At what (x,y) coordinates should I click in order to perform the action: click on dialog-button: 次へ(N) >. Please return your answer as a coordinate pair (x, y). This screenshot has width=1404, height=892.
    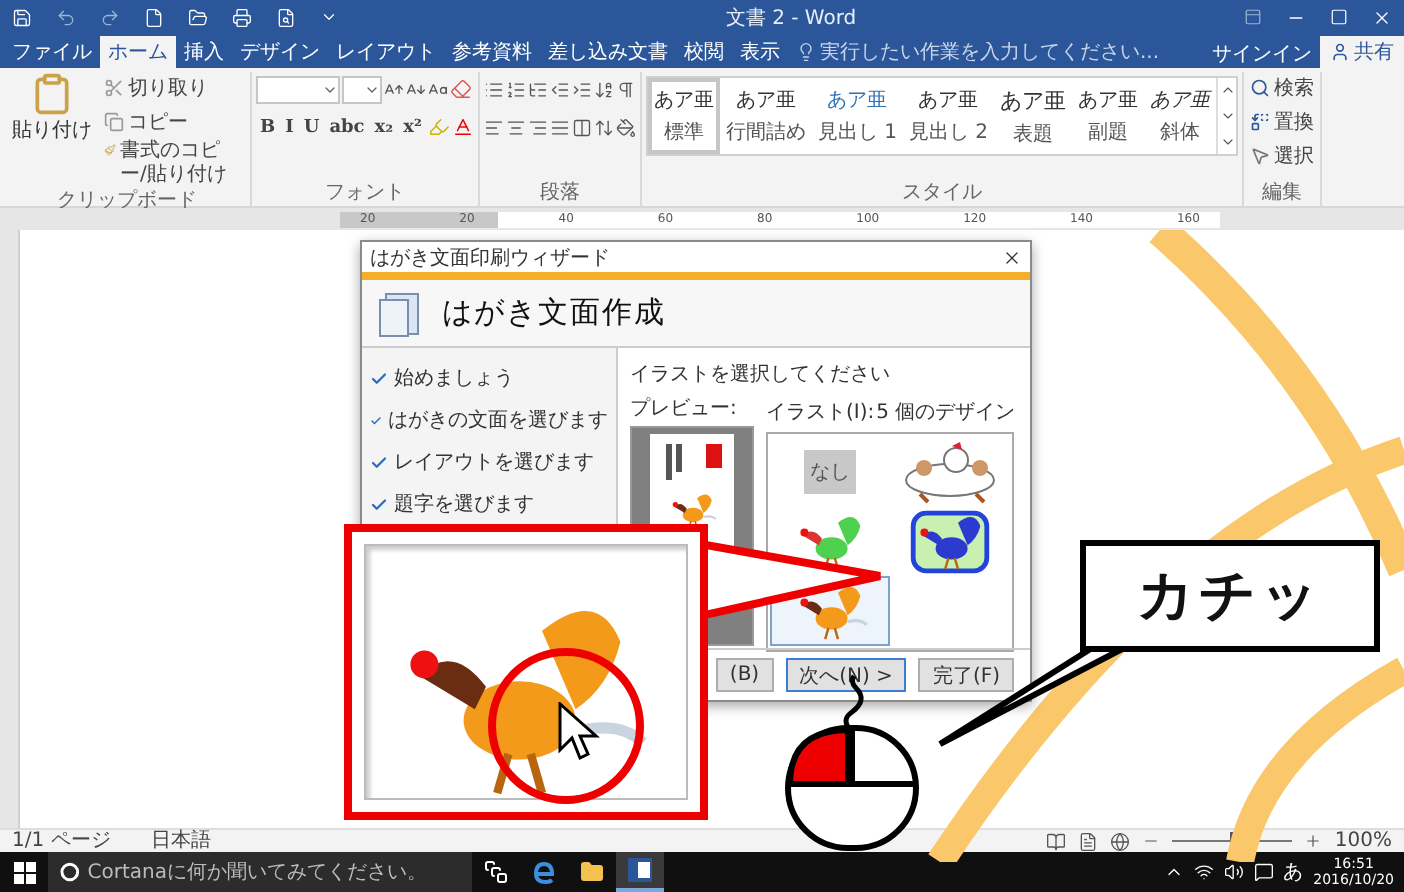
    Looking at the image, I should click on (846, 675).